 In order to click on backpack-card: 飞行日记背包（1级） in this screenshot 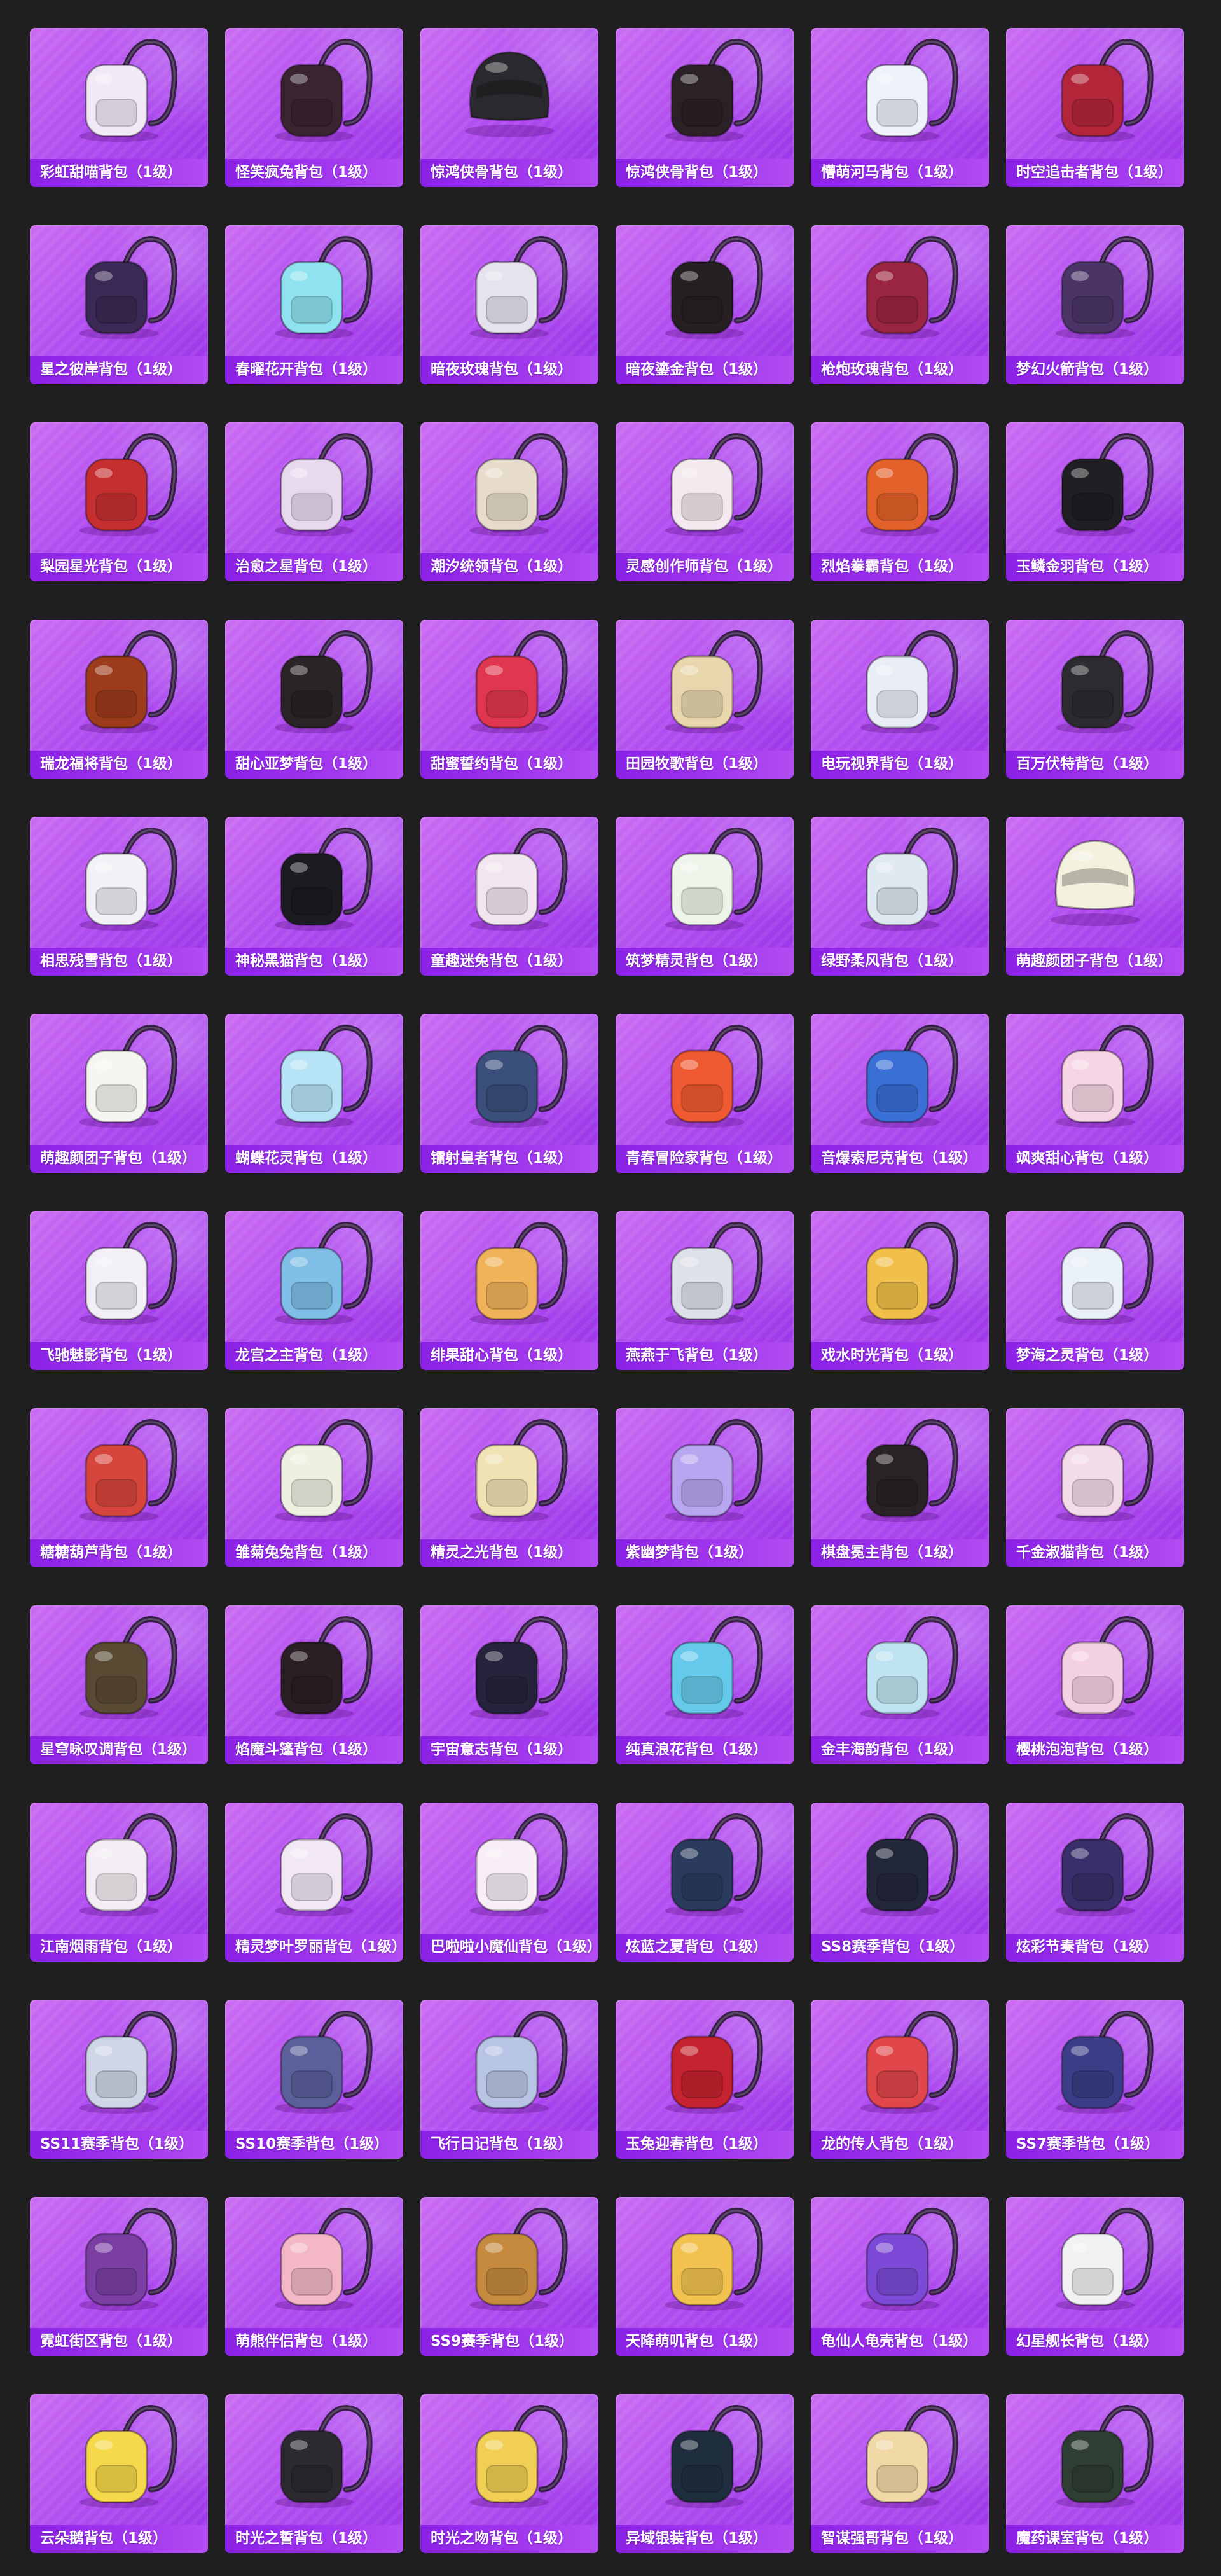, I will do `click(509, 2079)`.